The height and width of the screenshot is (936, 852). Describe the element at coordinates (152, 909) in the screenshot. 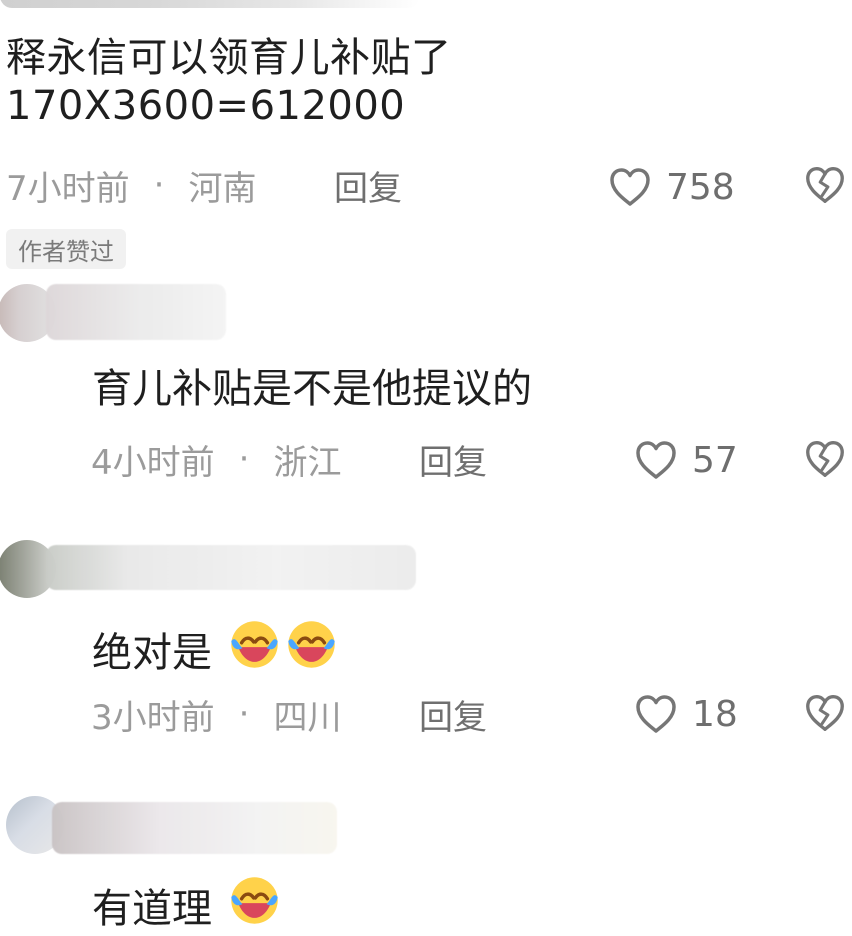

I see `reply-text-content: 有道理` at that location.